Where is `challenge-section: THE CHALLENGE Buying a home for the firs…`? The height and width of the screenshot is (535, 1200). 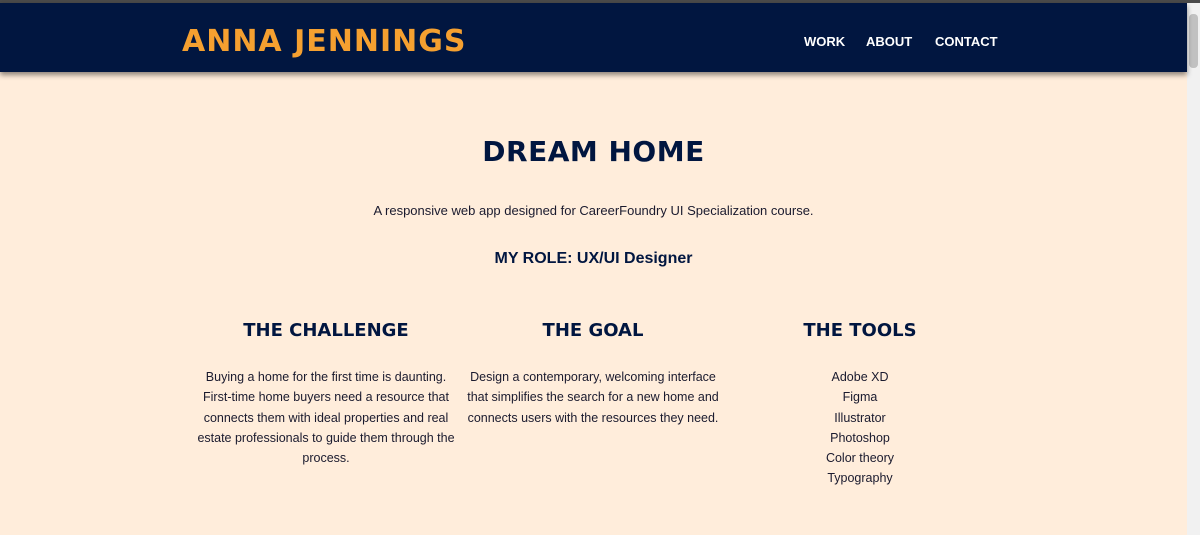
challenge-section: THE CHALLENGE Buying a home for the firs… is located at coordinates (326, 393).